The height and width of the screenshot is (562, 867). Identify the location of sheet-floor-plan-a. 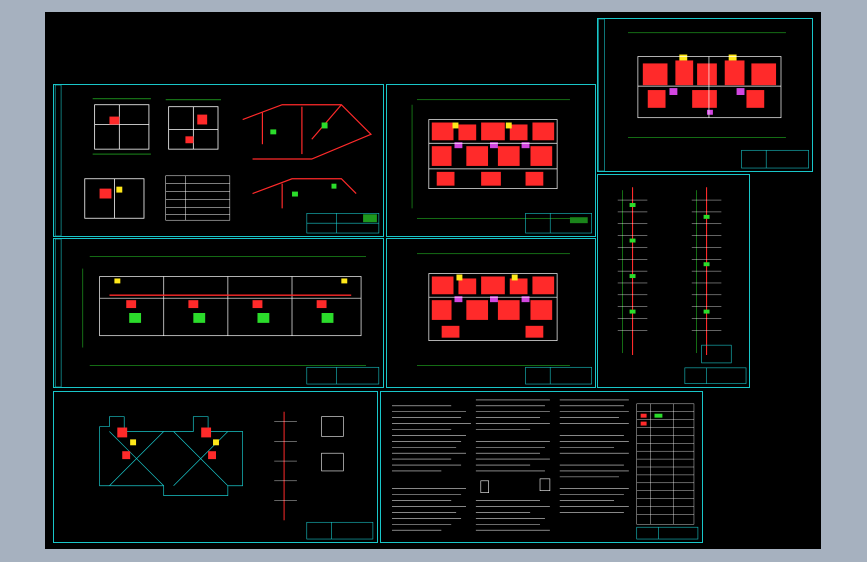
(491, 160).